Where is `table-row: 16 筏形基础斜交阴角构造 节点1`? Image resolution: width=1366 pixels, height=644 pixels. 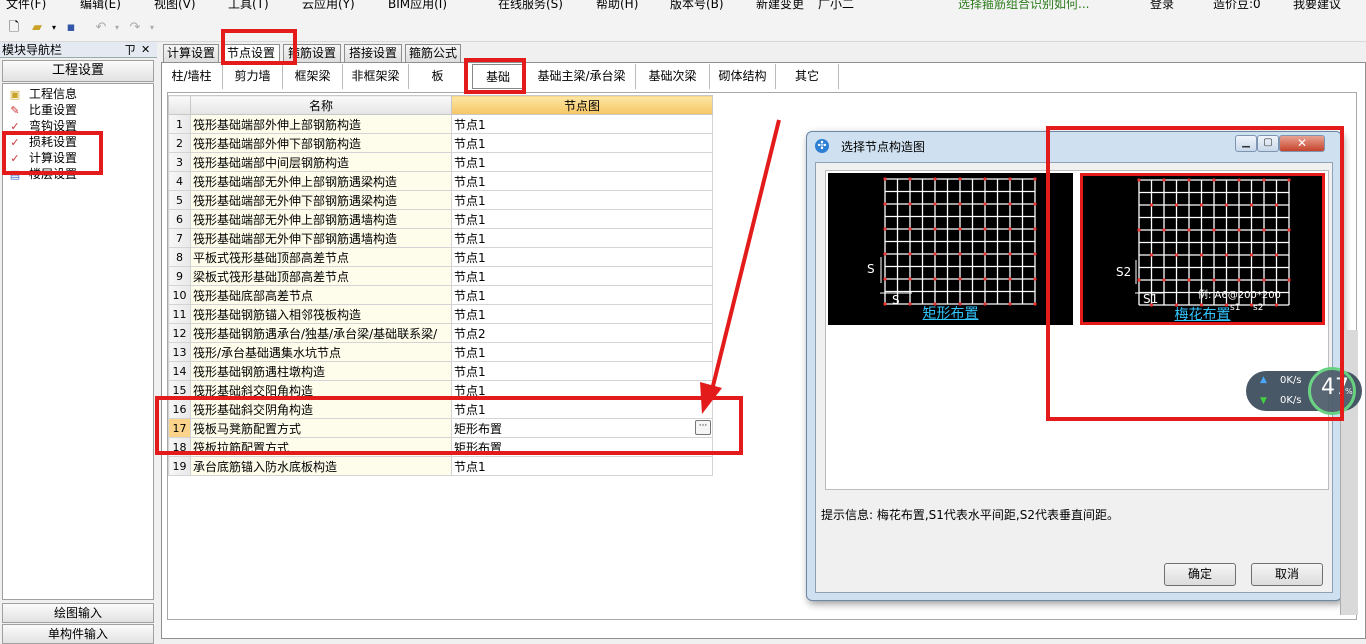
table-row: 16 筏形基础斜交阴角构造 节点1 is located at coordinates (440, 409).